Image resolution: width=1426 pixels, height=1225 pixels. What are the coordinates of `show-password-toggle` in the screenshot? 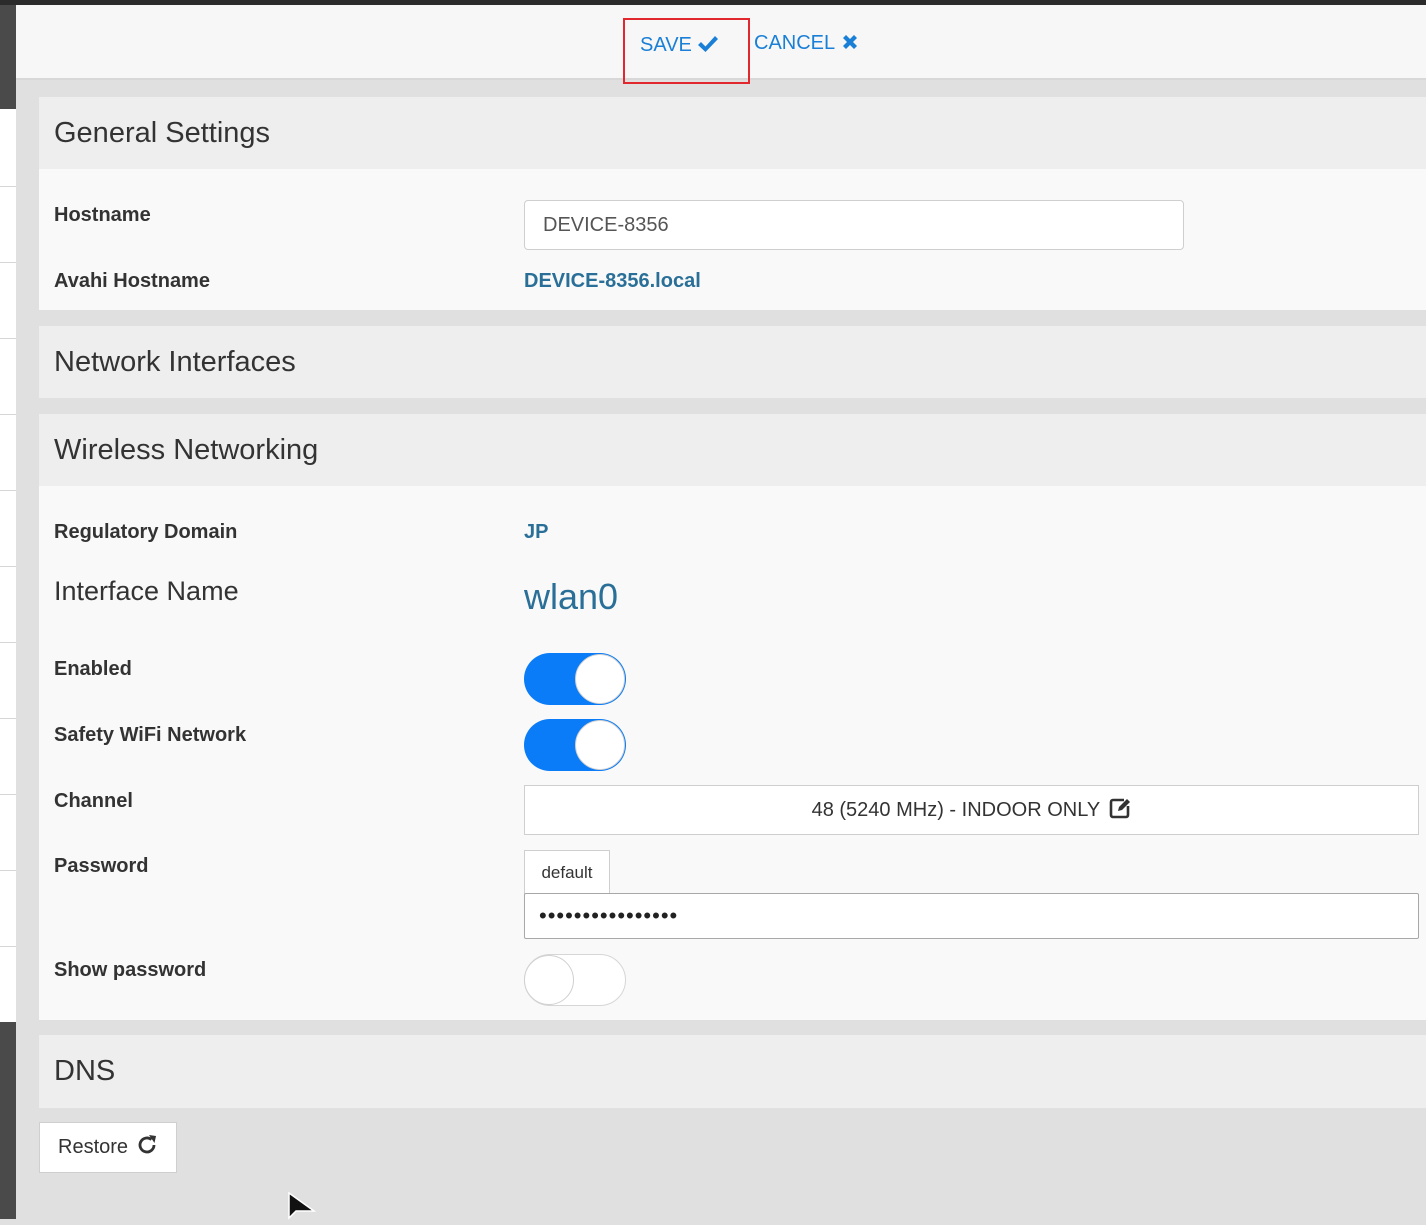 It's located at (575, 980).